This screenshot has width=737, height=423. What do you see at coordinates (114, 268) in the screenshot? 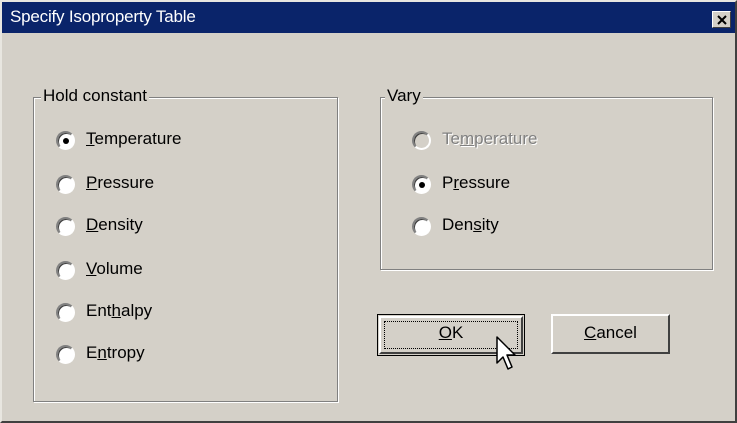
I see `hold-volume-label: Volume` at bounding box center [114, 268].